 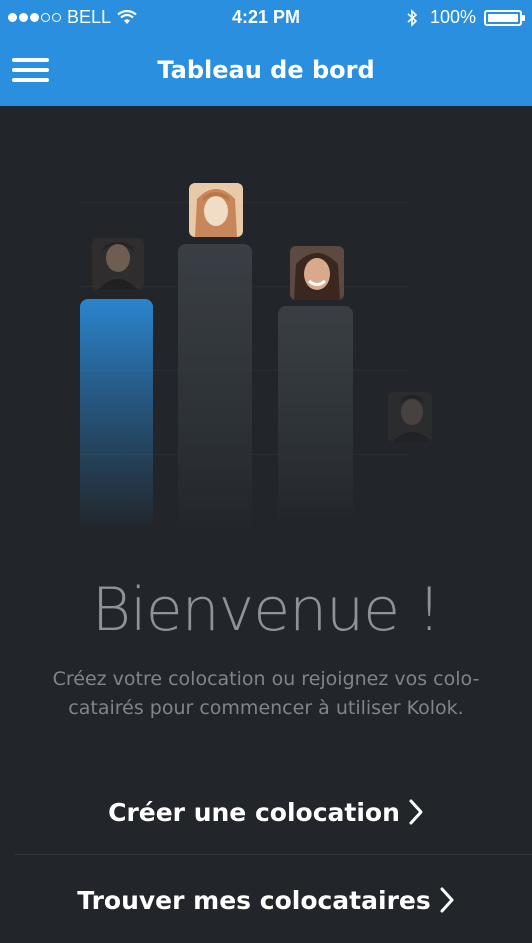 What do you see at coordinates (116, 414) in the screenshot?
I see `illustration-bar-highlighted` at bounding box center [116, 414].